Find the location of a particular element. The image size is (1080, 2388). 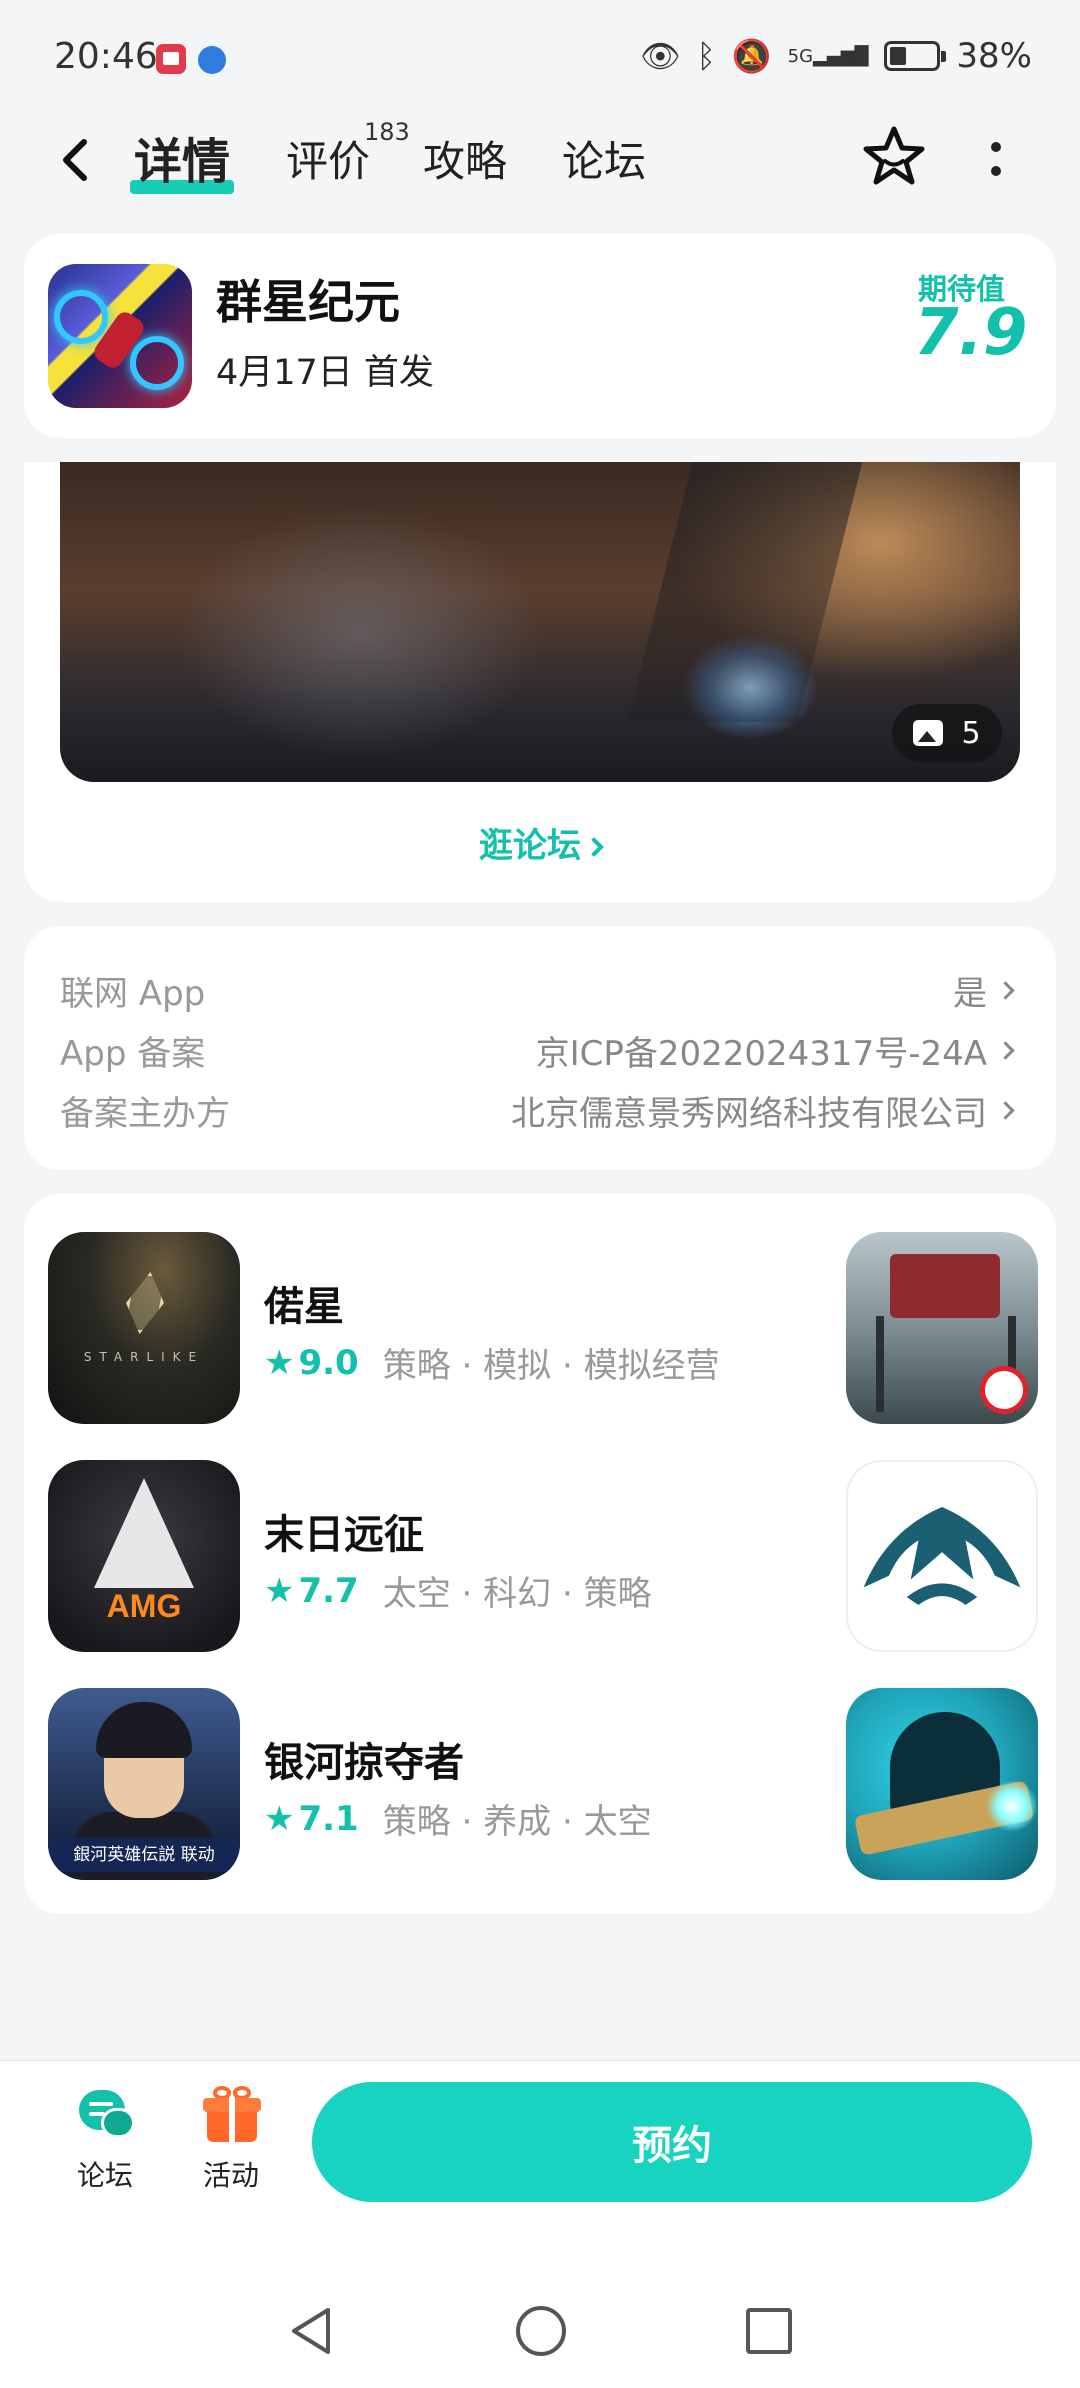

rec-game-name: 偌星 is located at coordinates (304, 1303).